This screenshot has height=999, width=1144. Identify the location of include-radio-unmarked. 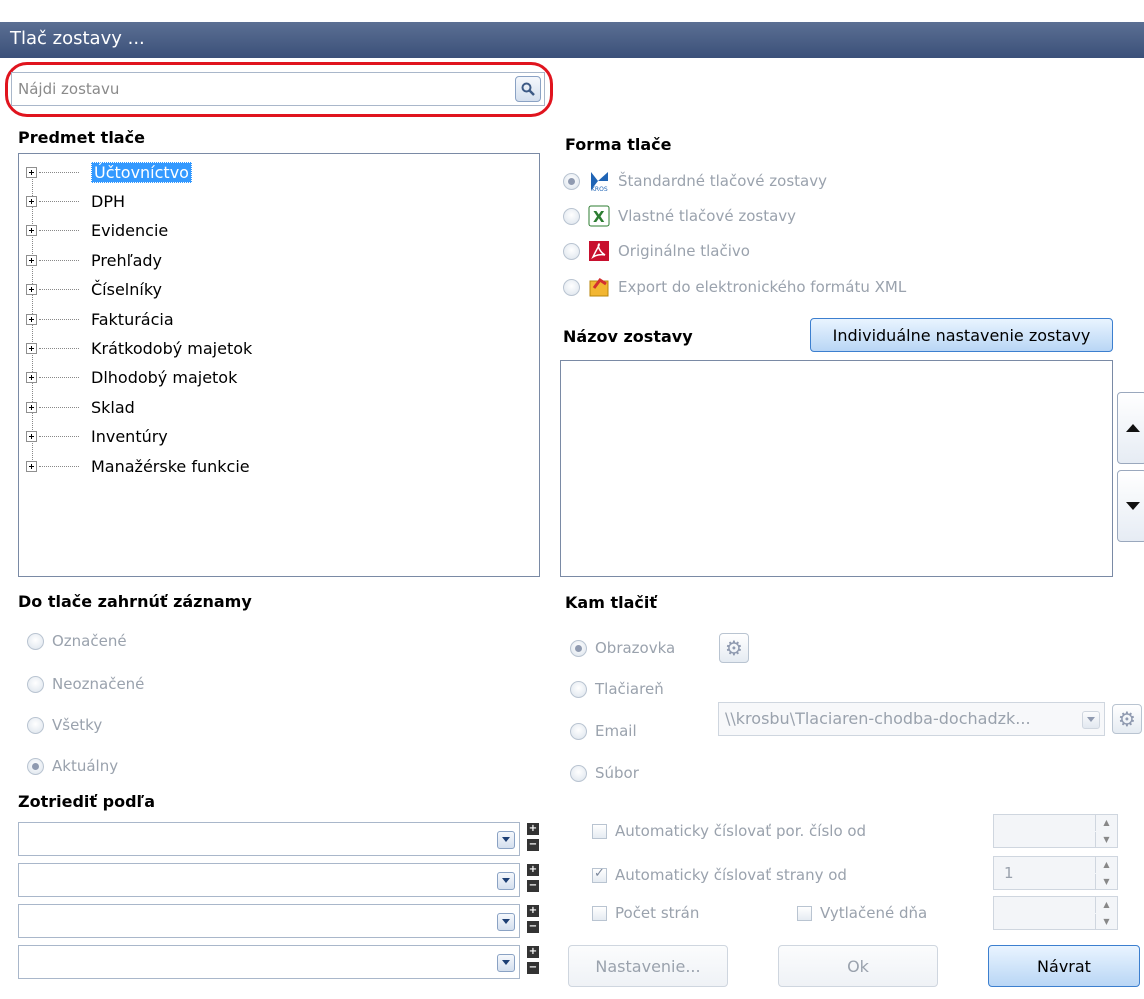
(35, 684).